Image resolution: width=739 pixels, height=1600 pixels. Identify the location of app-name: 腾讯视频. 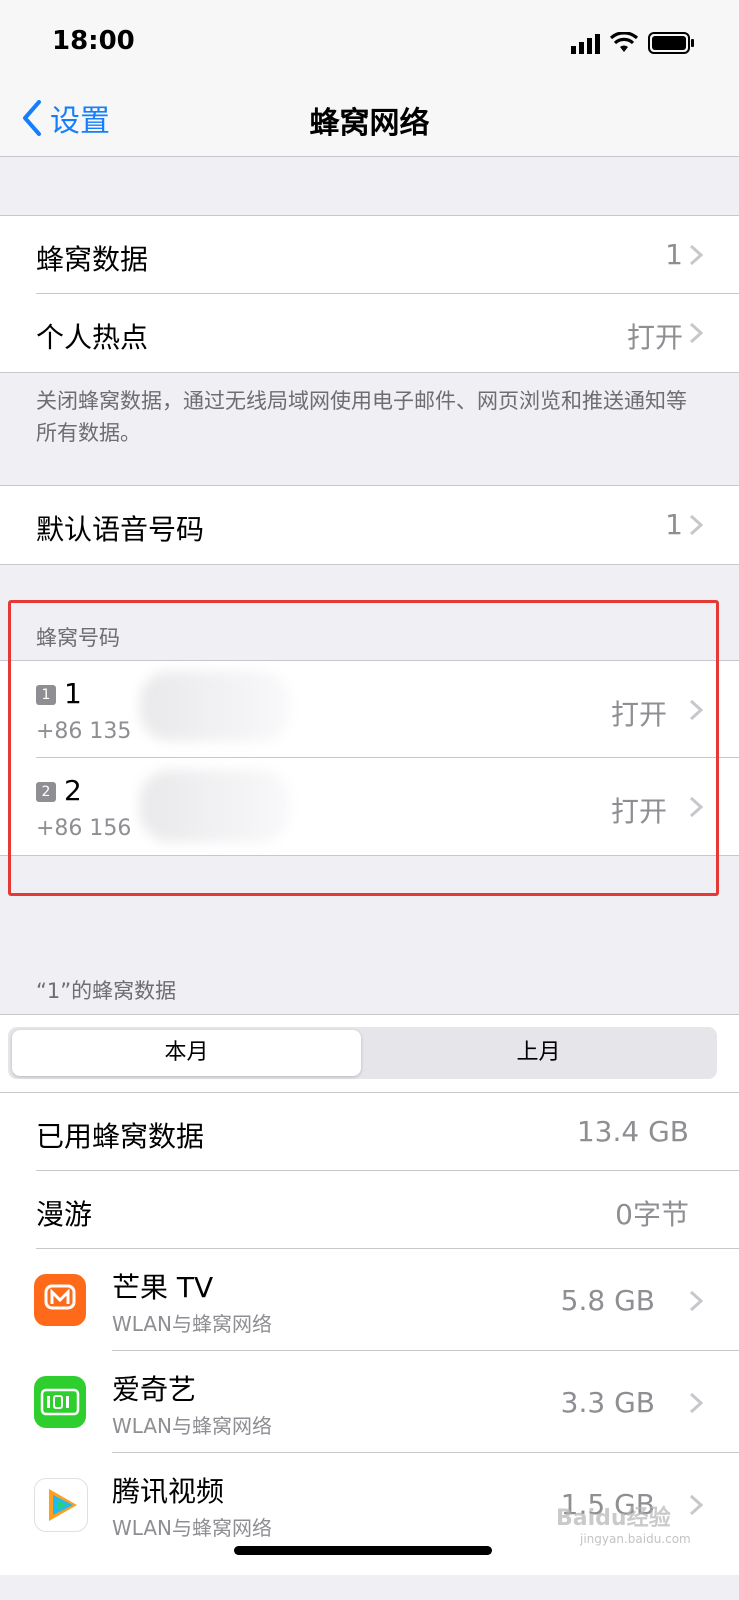
(168, 1491).